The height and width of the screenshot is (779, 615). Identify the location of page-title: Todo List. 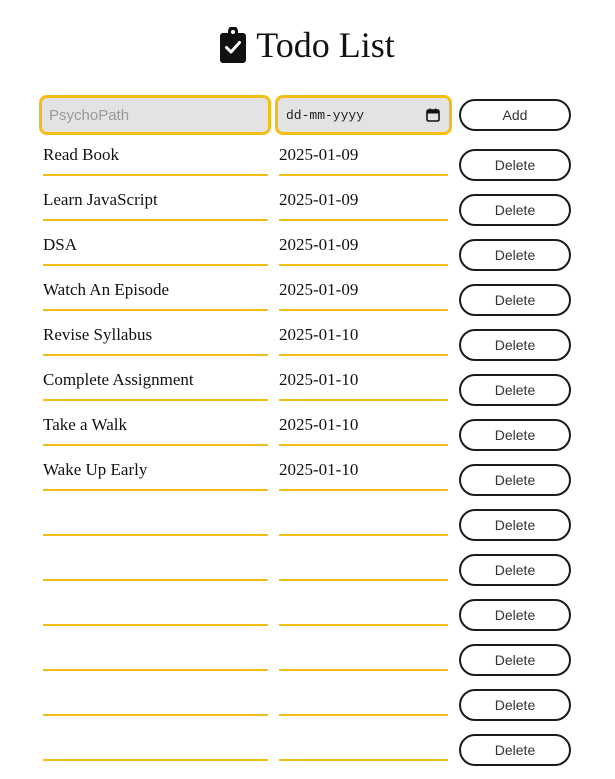
(325, 45).